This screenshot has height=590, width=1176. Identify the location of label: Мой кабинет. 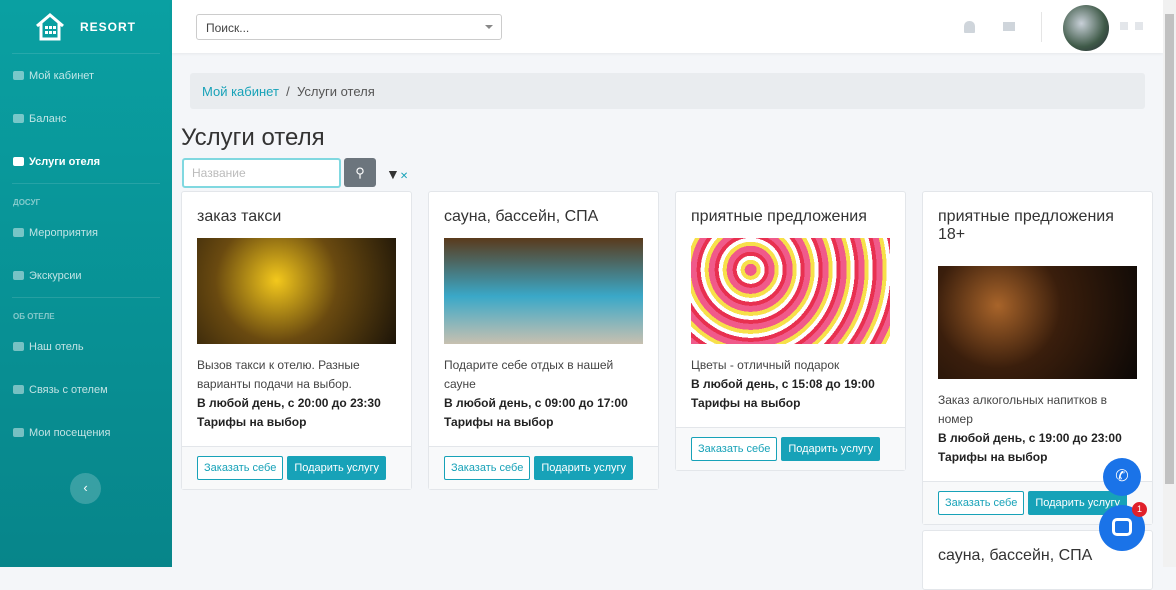
(62, 75).